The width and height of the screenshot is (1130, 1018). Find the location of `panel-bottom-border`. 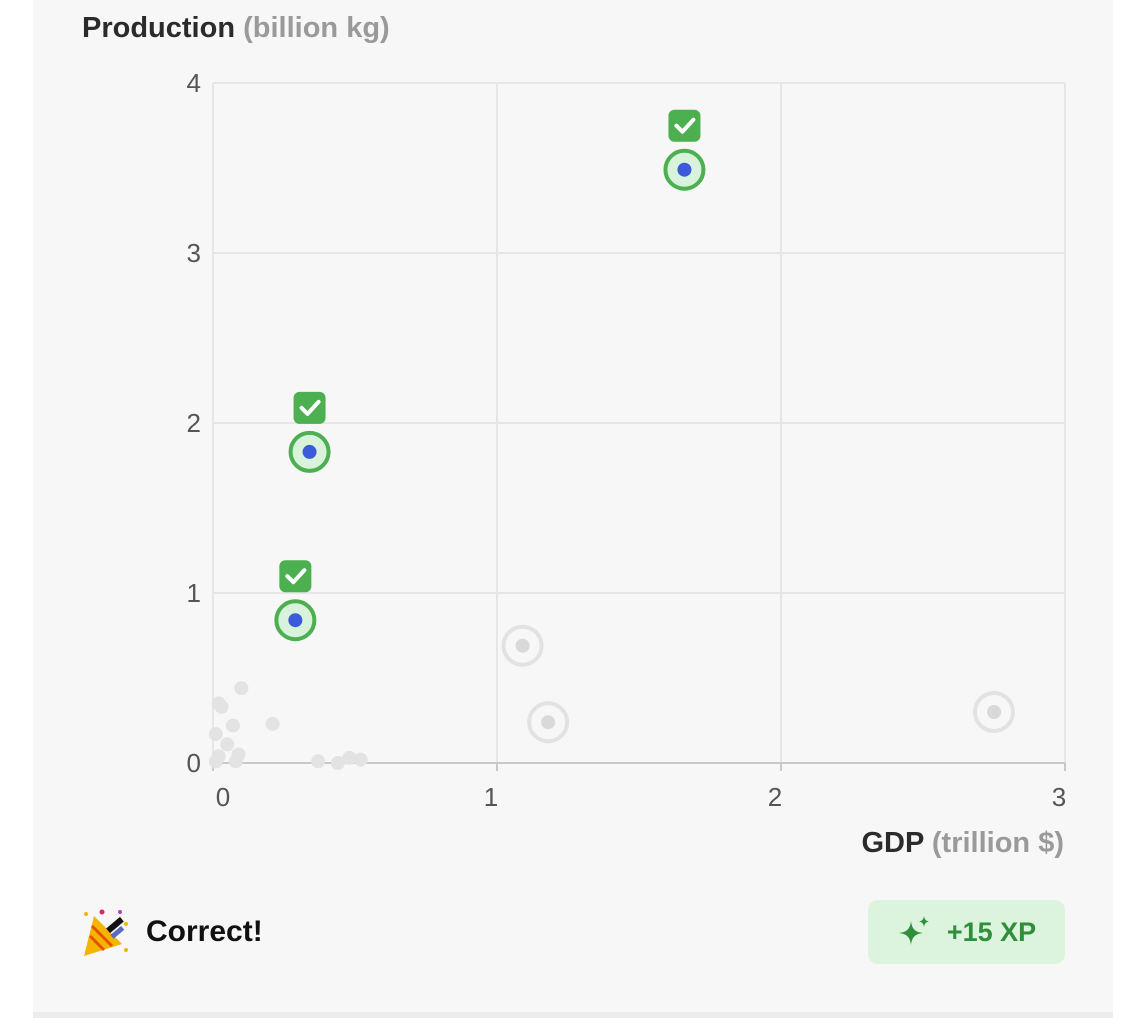

panel-bottom-border is located at coordinates (573, 1015).